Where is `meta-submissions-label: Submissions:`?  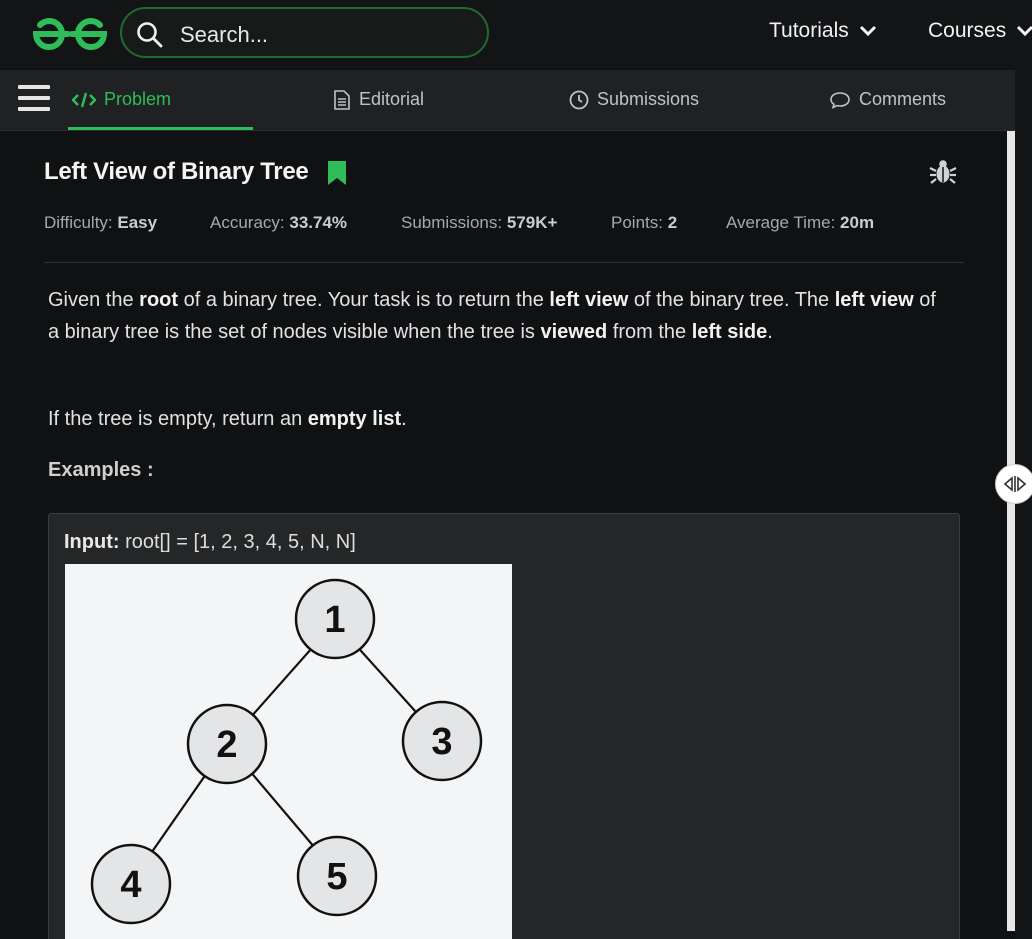 meta-submissions-label: Submissions: is located at coordinates (452, 222).